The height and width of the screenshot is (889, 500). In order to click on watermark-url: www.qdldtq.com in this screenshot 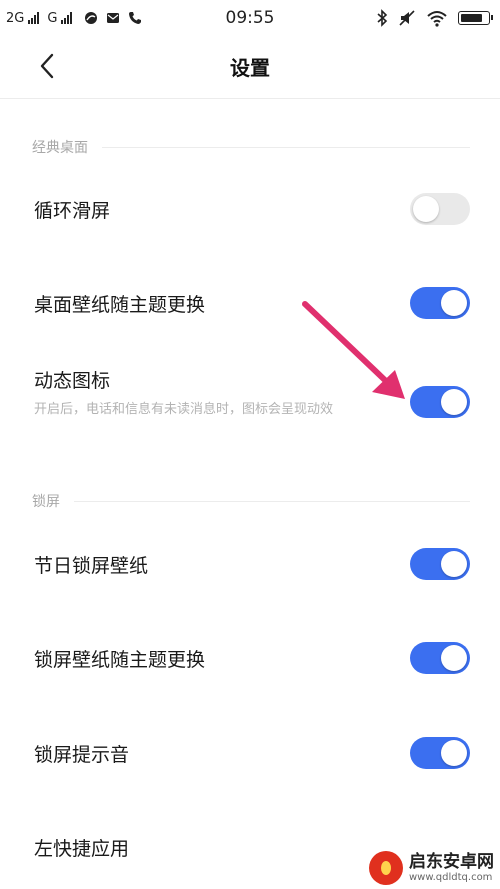, I will do `click(451, 877)`.